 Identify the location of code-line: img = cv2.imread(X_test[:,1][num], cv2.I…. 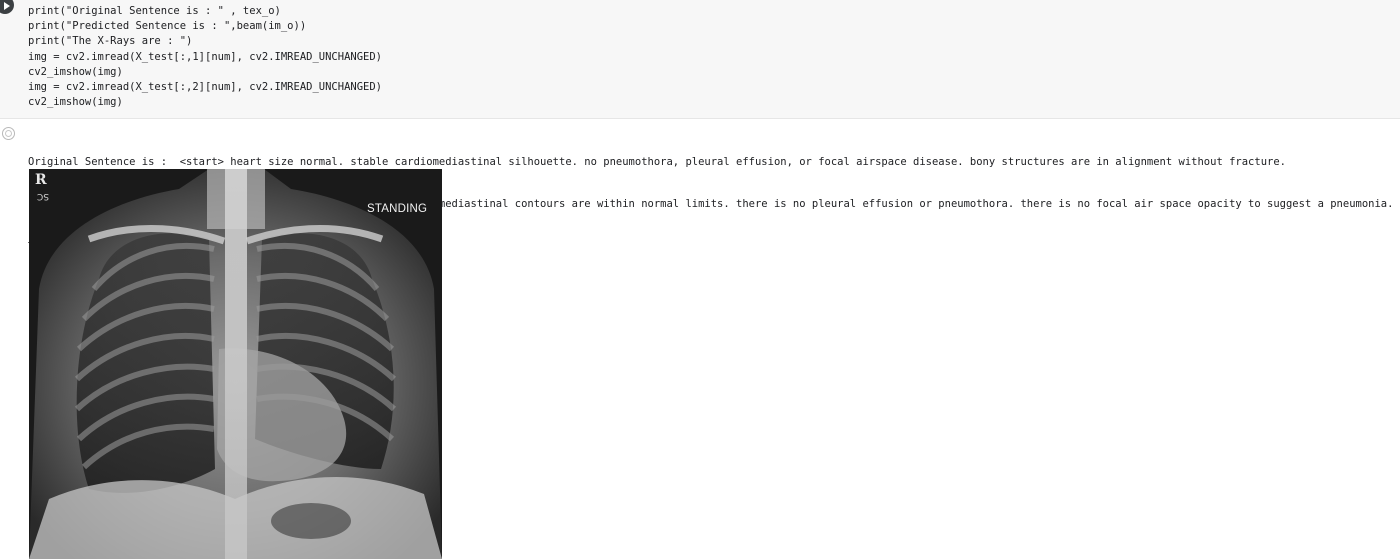
(205, 56).